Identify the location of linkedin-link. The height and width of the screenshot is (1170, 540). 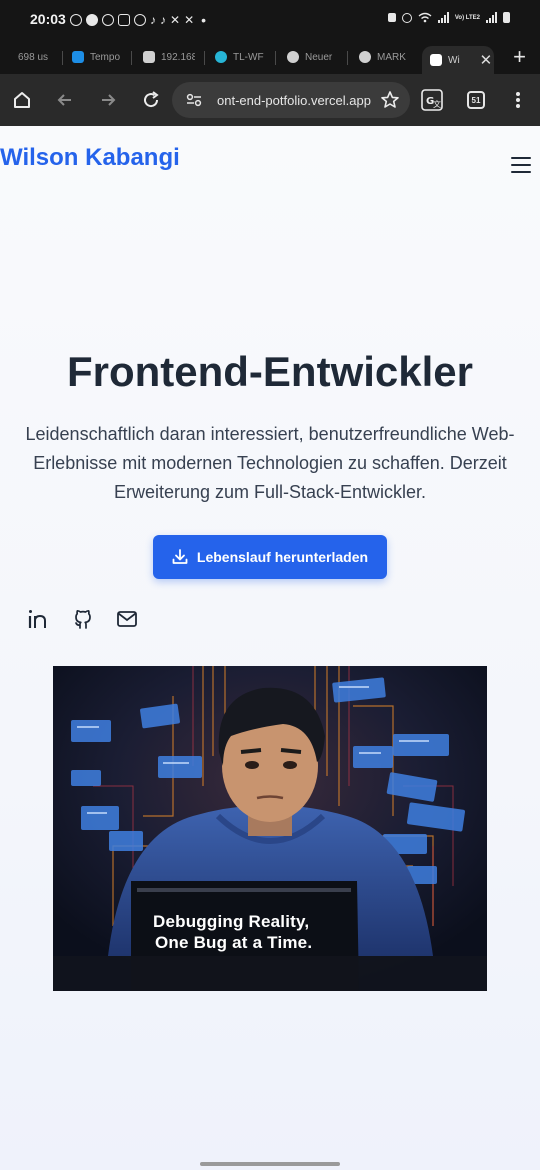
(39, 619).